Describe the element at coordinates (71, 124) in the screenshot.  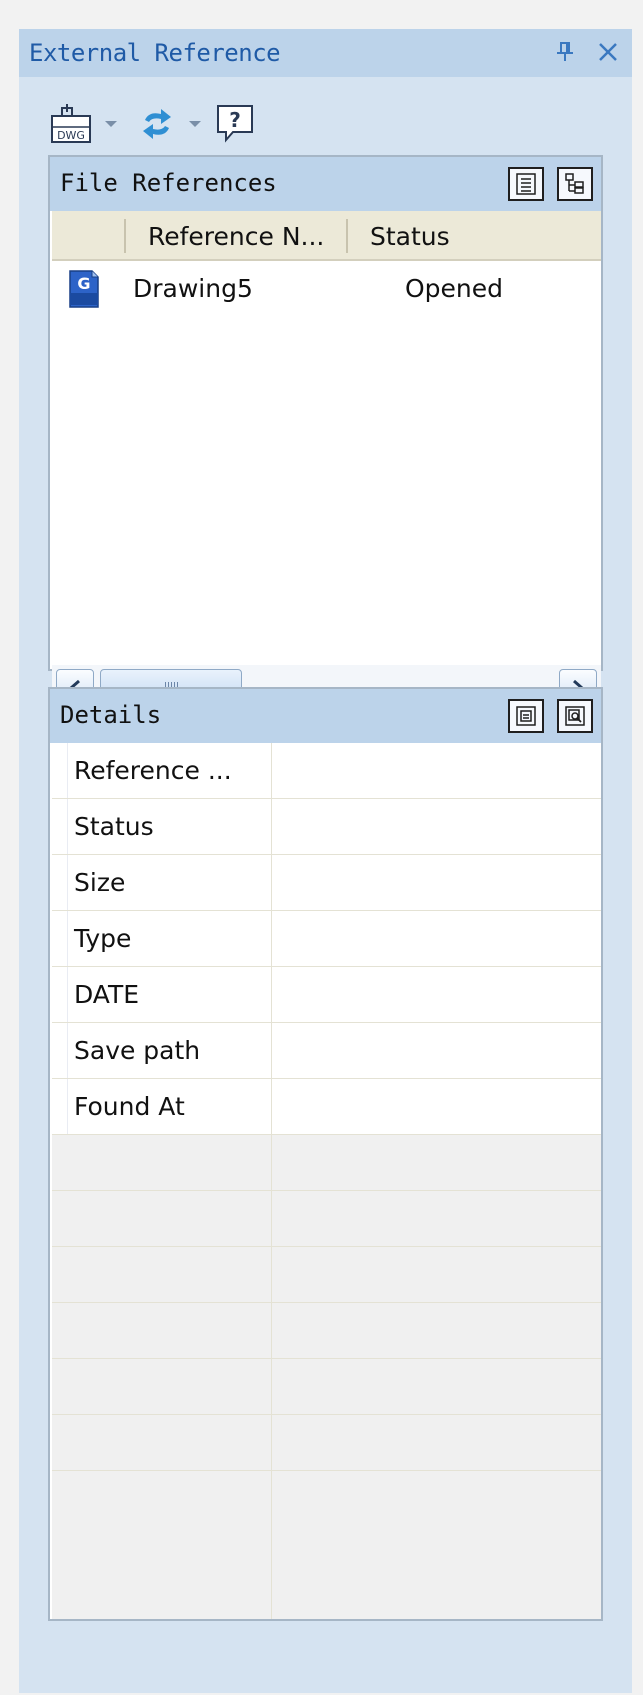
I see `attach-dwg-icon: DWG` at that location.